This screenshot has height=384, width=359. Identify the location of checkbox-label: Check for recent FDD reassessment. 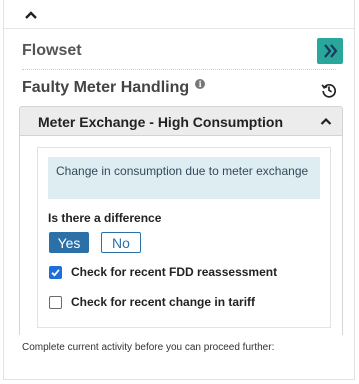
(174, 272).